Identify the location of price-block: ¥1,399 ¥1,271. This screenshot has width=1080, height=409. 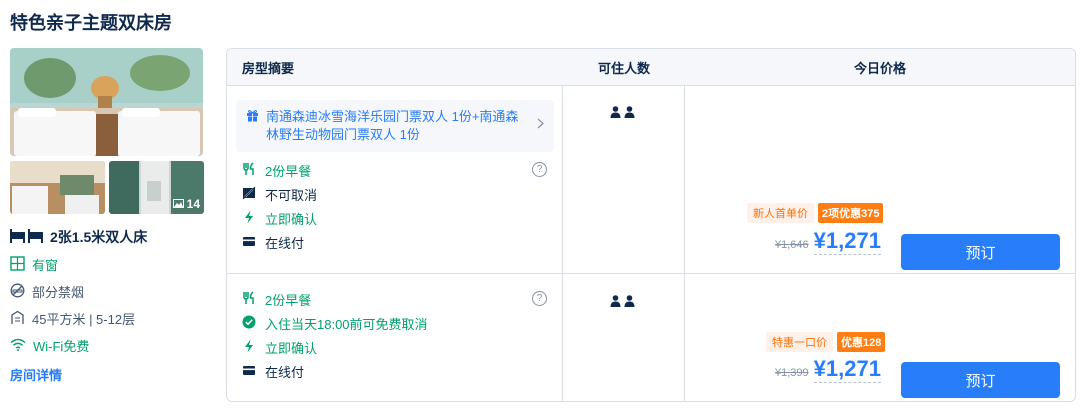
(828, 369).